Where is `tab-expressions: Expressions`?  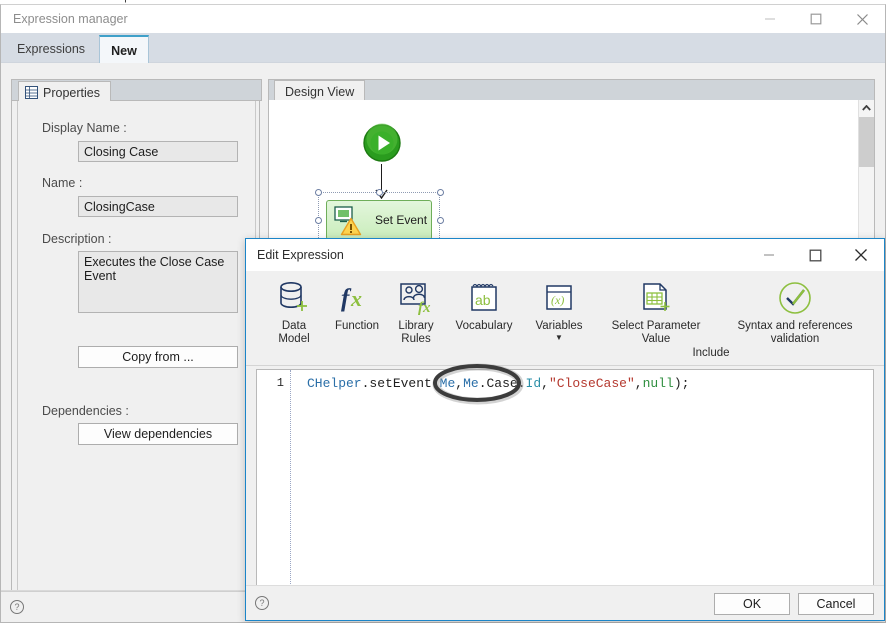
tab-expressions: Expressions is located at coordinates (51, 49).